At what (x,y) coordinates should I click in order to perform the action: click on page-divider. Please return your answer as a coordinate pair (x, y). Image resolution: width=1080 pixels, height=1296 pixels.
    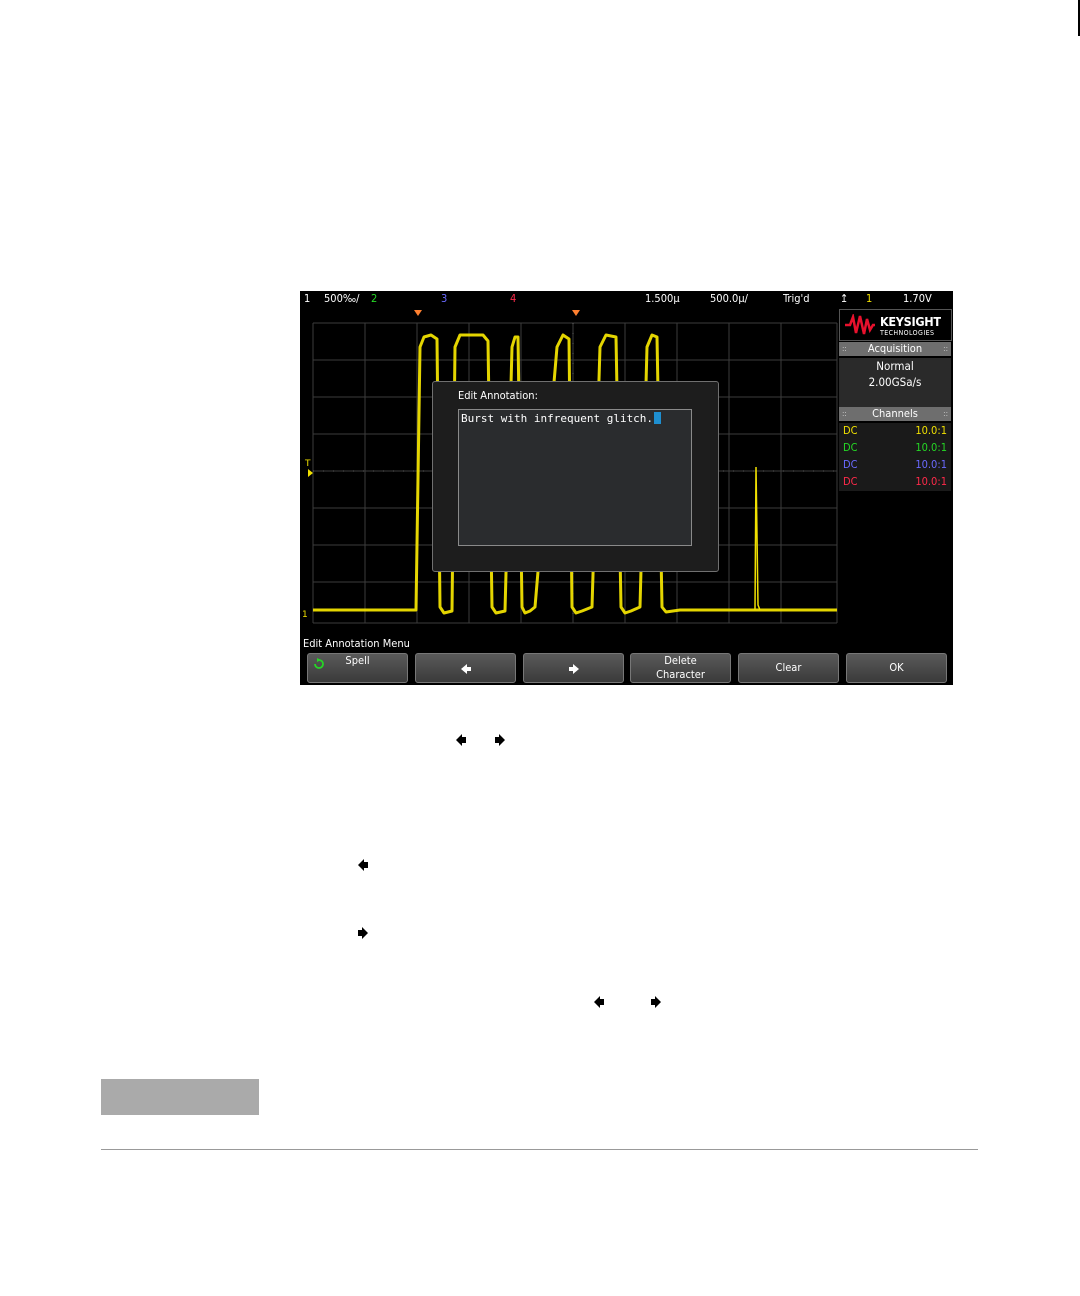
    Looking at the image, I should click on (539, 1149).